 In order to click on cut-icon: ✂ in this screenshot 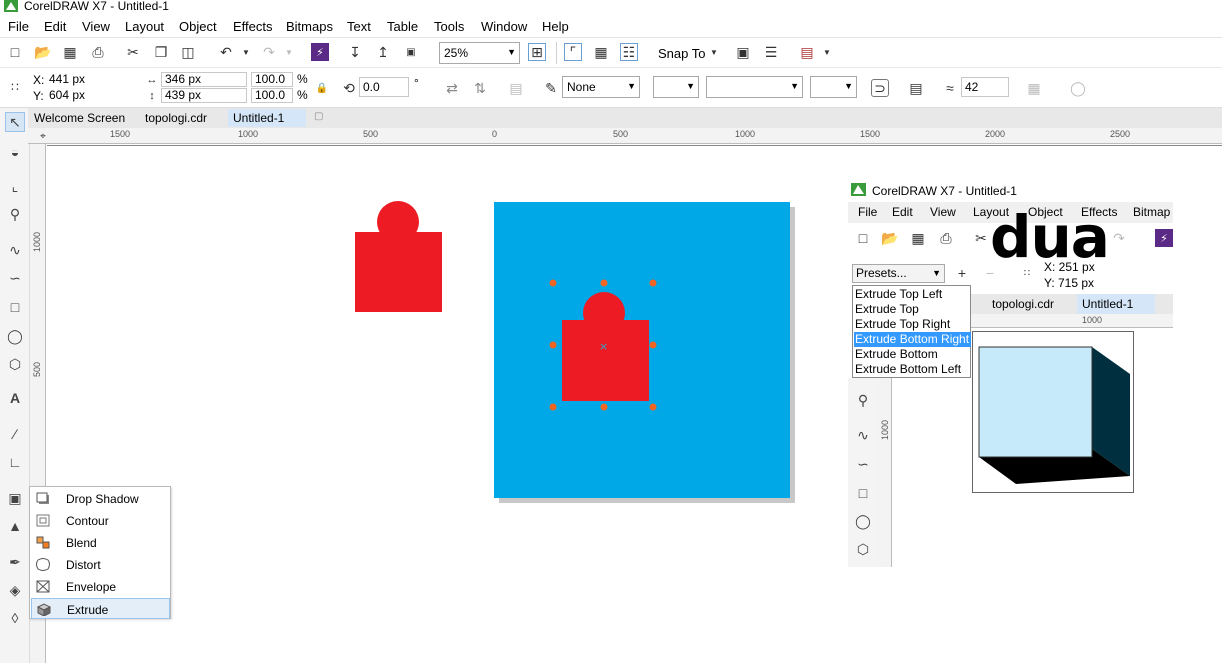, I will do `click(133, 52)`.